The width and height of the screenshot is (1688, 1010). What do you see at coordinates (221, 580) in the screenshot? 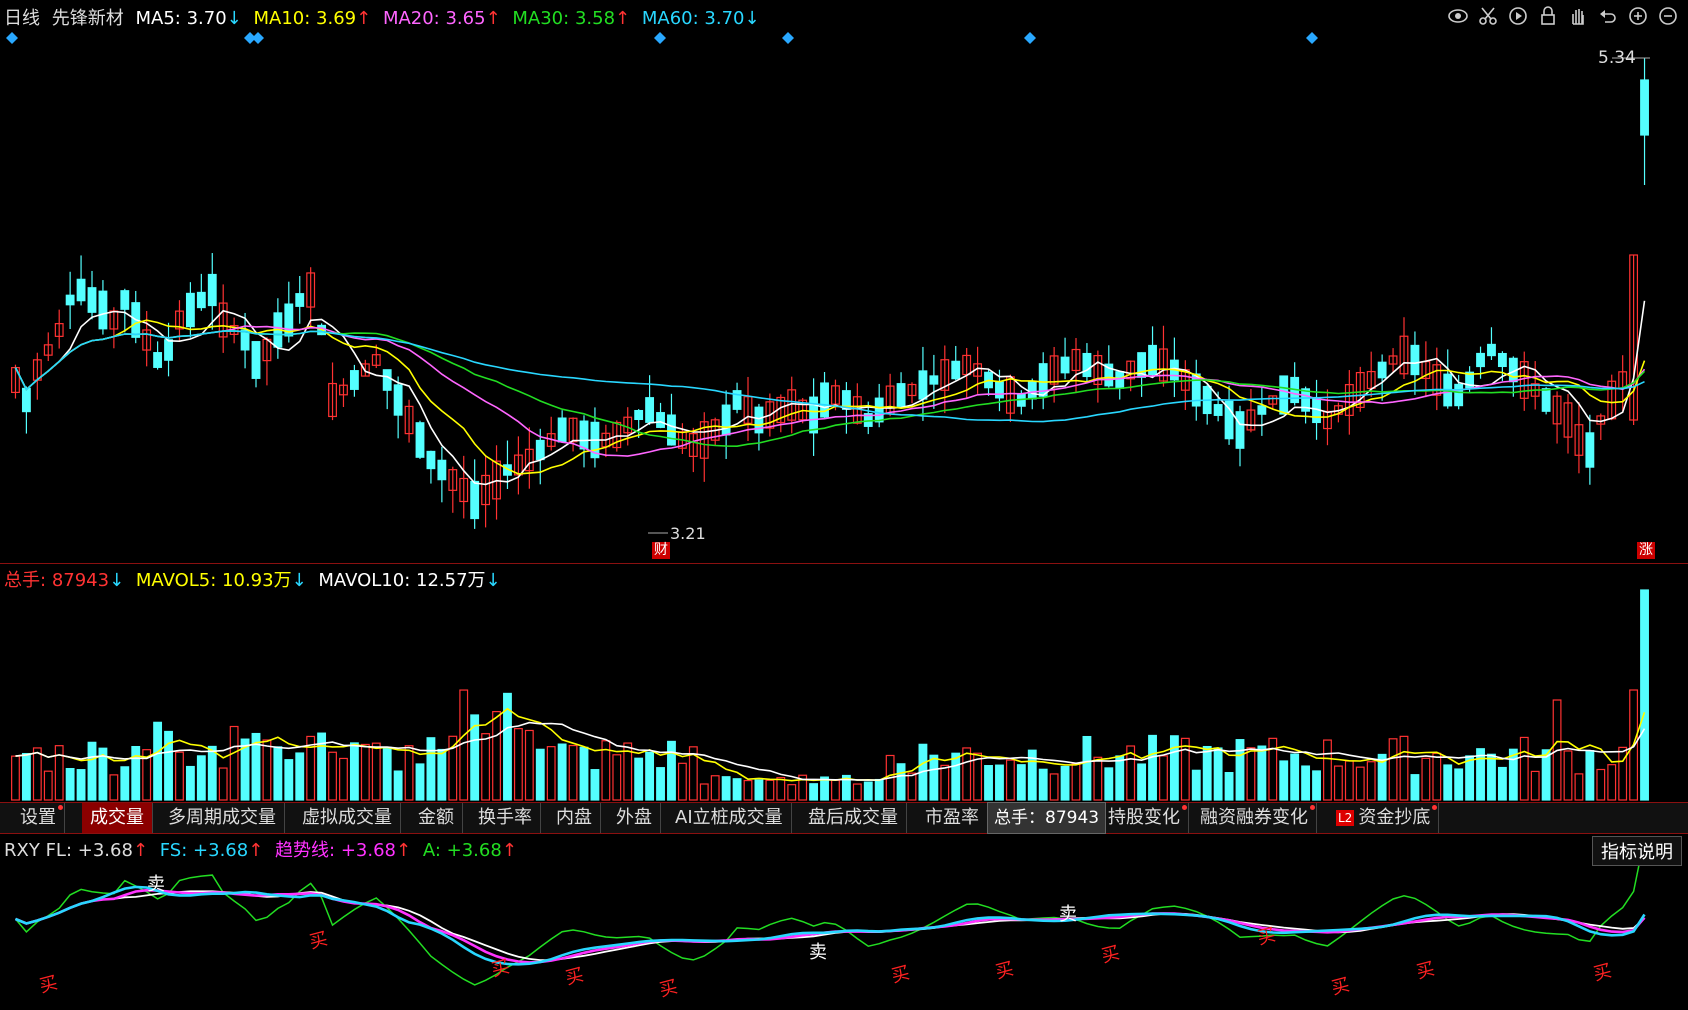
I see `mavol5-legend: MAVOL5: 10.93万↓` at bounding box center [221, 580].